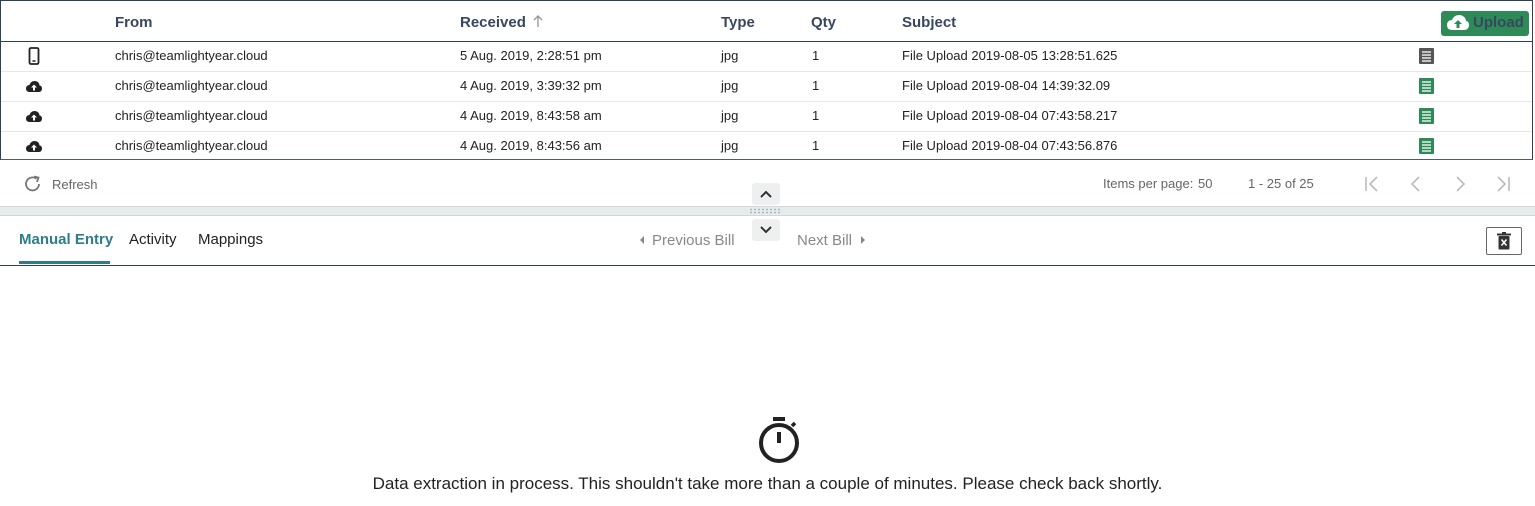 The height and width of the screenshot is (506, 1535). I want to click on chevron-up-icon, so click(766, 194).